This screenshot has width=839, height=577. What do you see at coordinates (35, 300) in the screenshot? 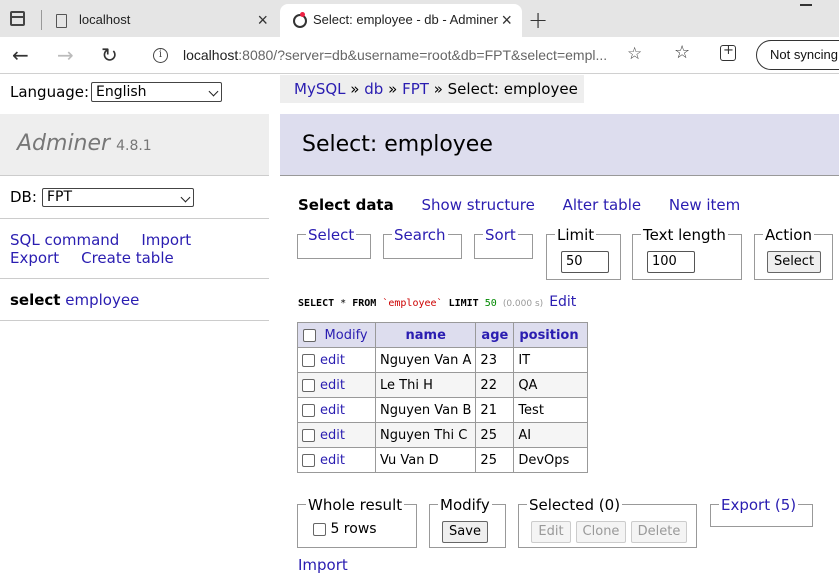
I see `select-table-link: select` at bounding box center [35, 300].